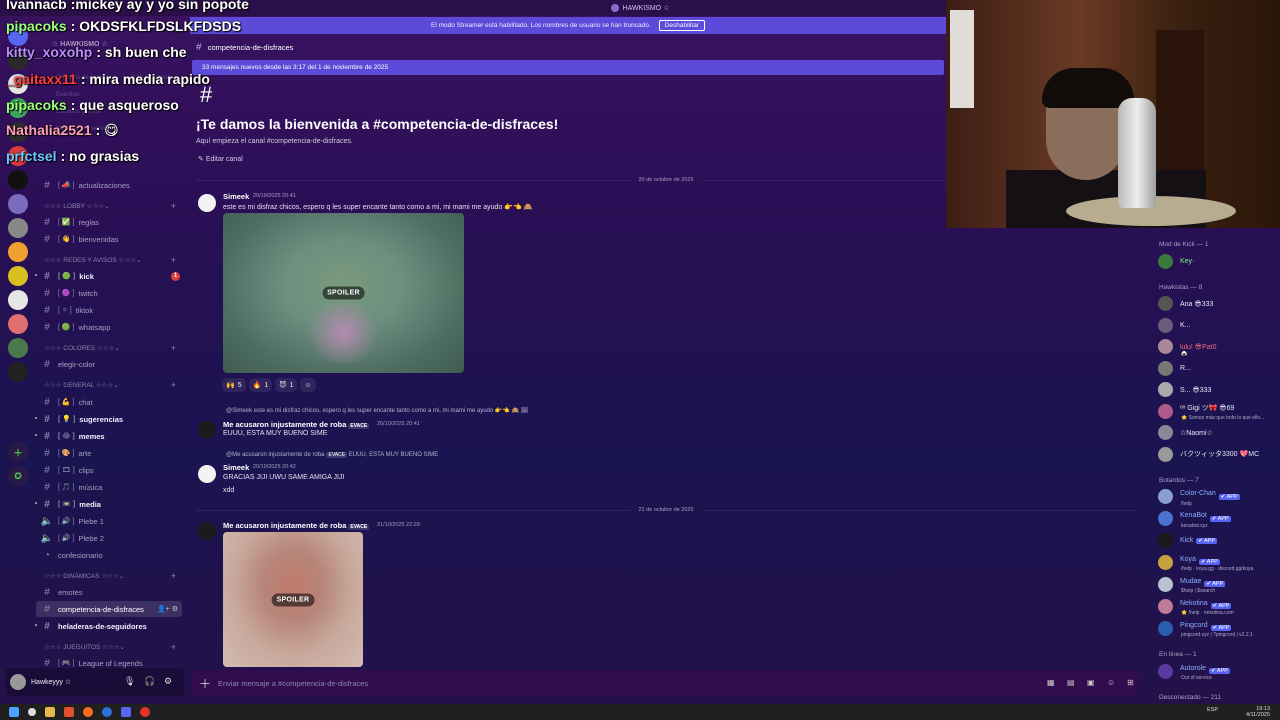 This screenshot has height=720, width=1280. Describe the element at coordinates (14, 712) in the screenshot. I see `start-icon` at that location.